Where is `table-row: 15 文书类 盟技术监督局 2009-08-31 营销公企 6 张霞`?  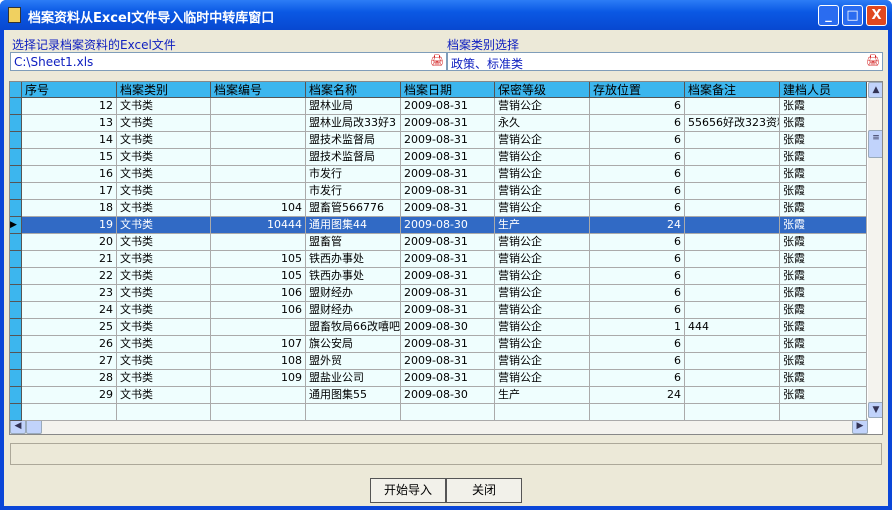 table-row: 15 文书类 盟技术监督局 2009-08-31 营销公企 6 张霞 is located at coordinates (438, 157).